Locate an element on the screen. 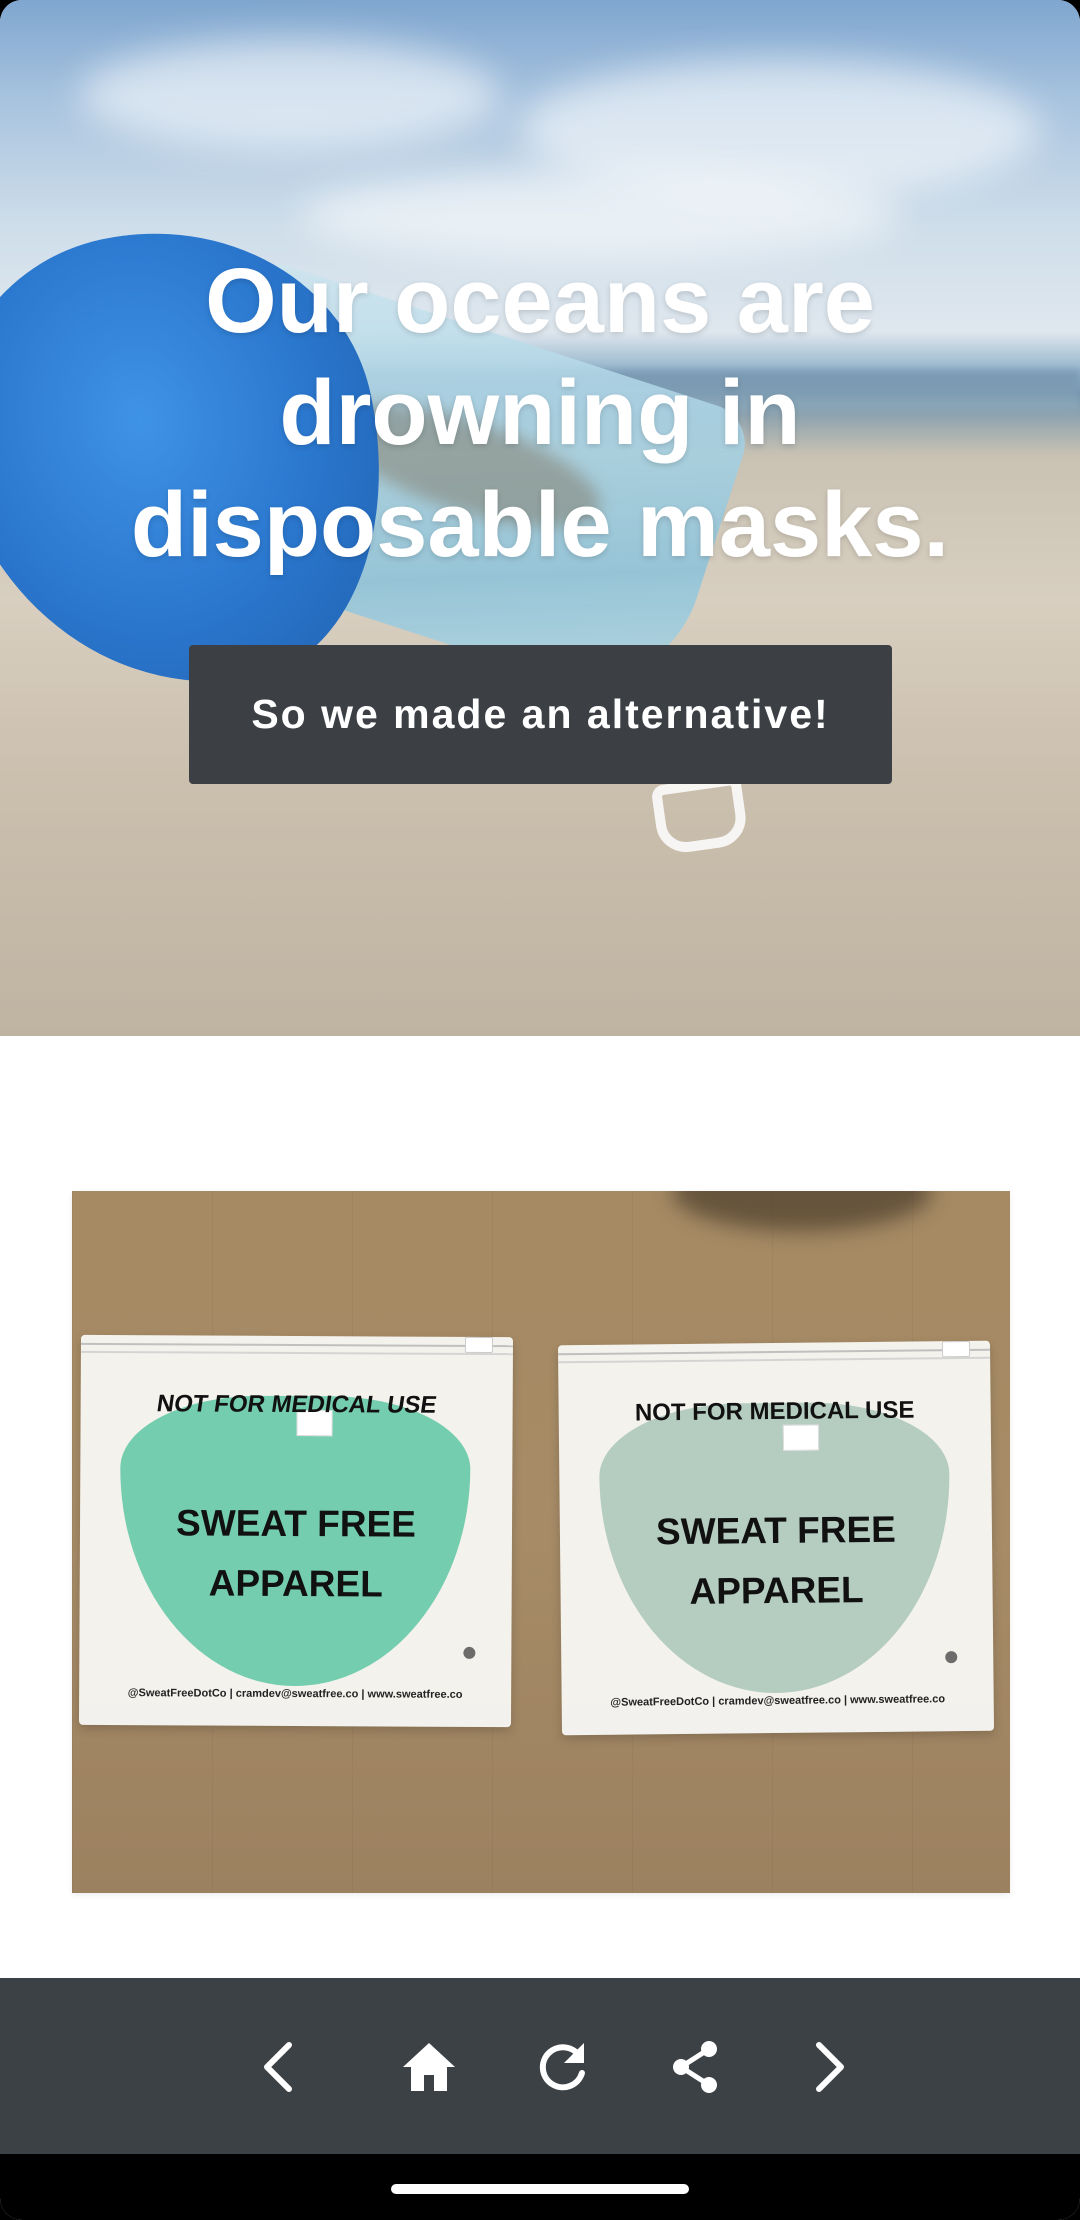 Image resolution: width=1080 pixels, height=2220 pixels. share-icon is located at coordinates (695, 2067).